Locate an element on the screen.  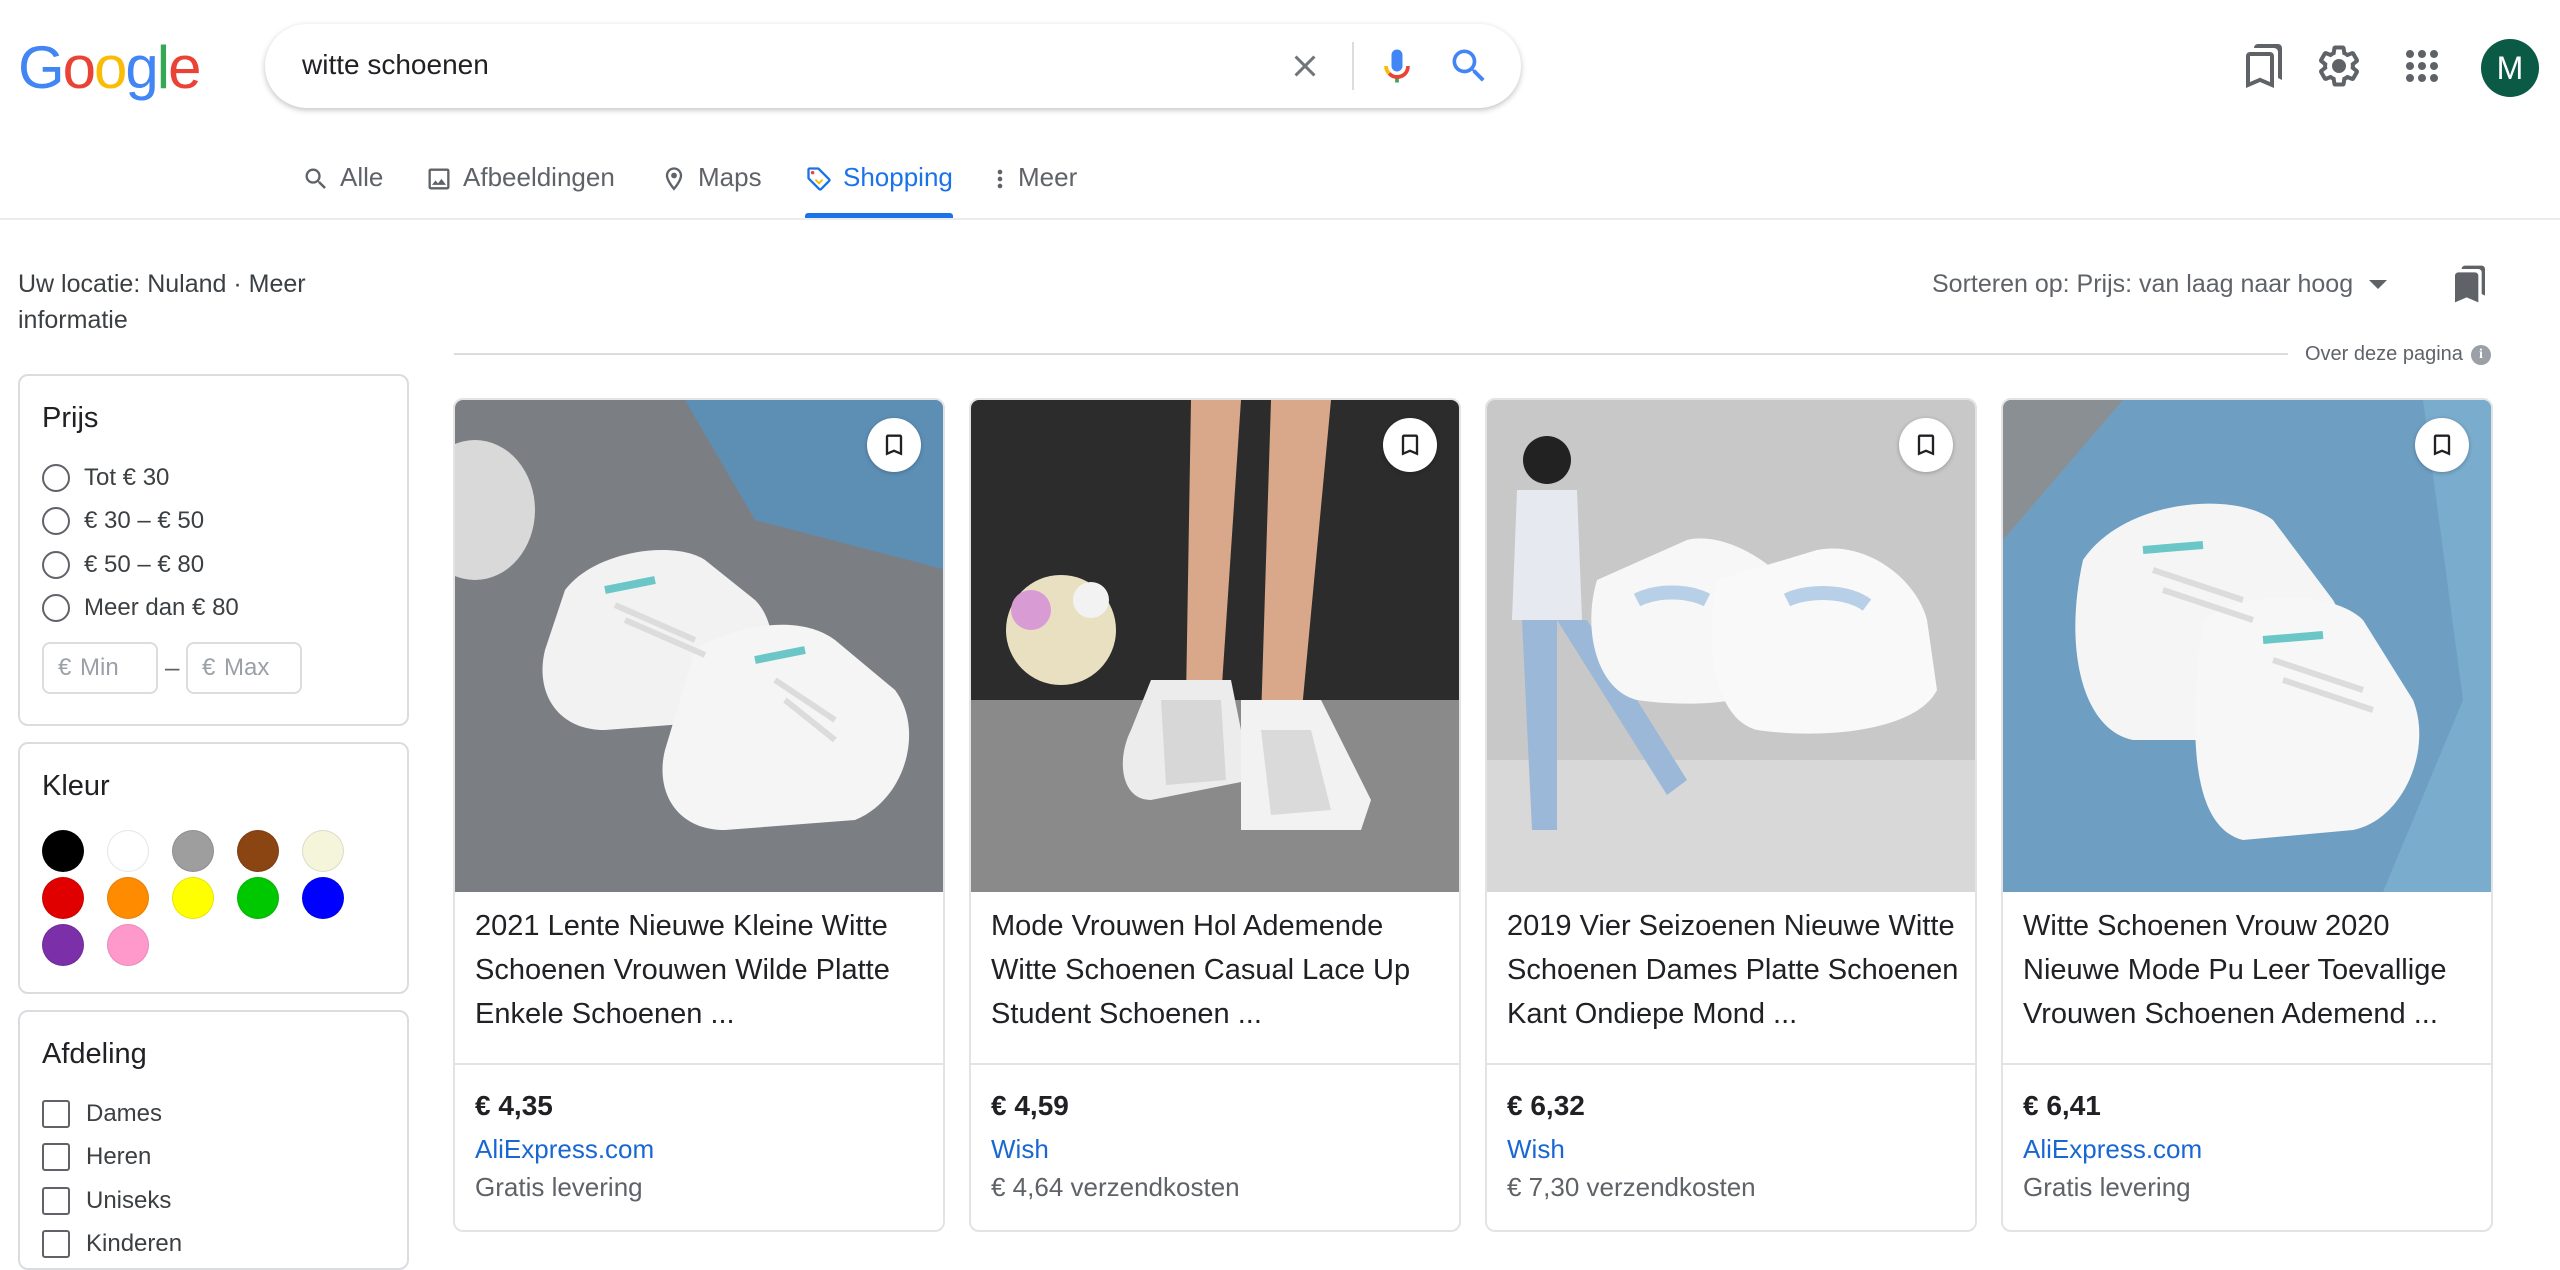
price-option-label: € 50 – € 80 is located at coordinates (144, 564).